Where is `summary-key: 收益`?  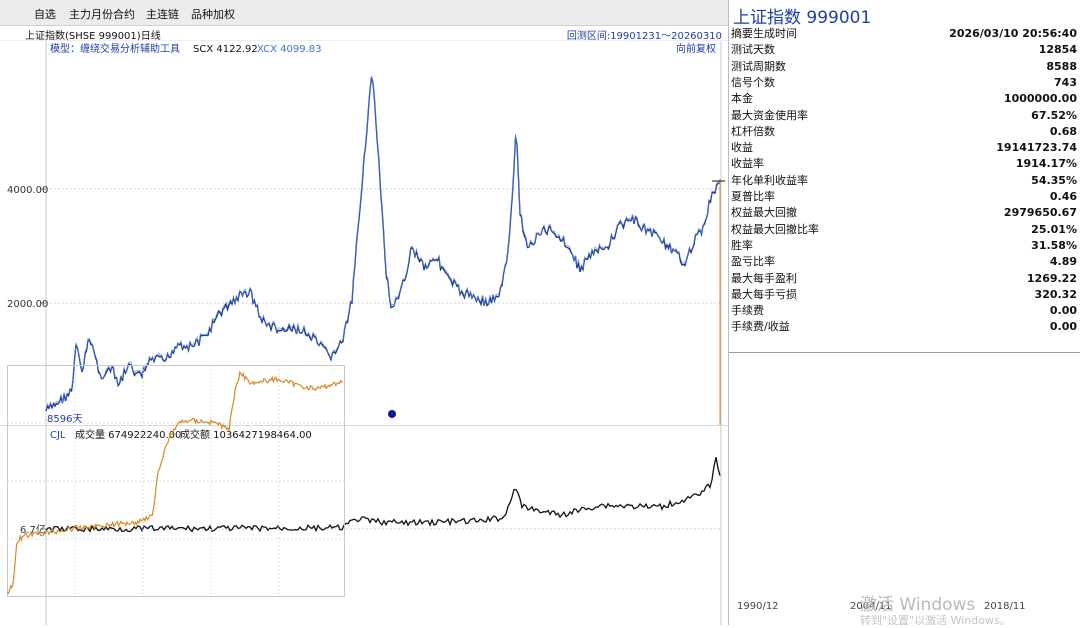
summary-key: 收益 is located at coordinates (742, 148).